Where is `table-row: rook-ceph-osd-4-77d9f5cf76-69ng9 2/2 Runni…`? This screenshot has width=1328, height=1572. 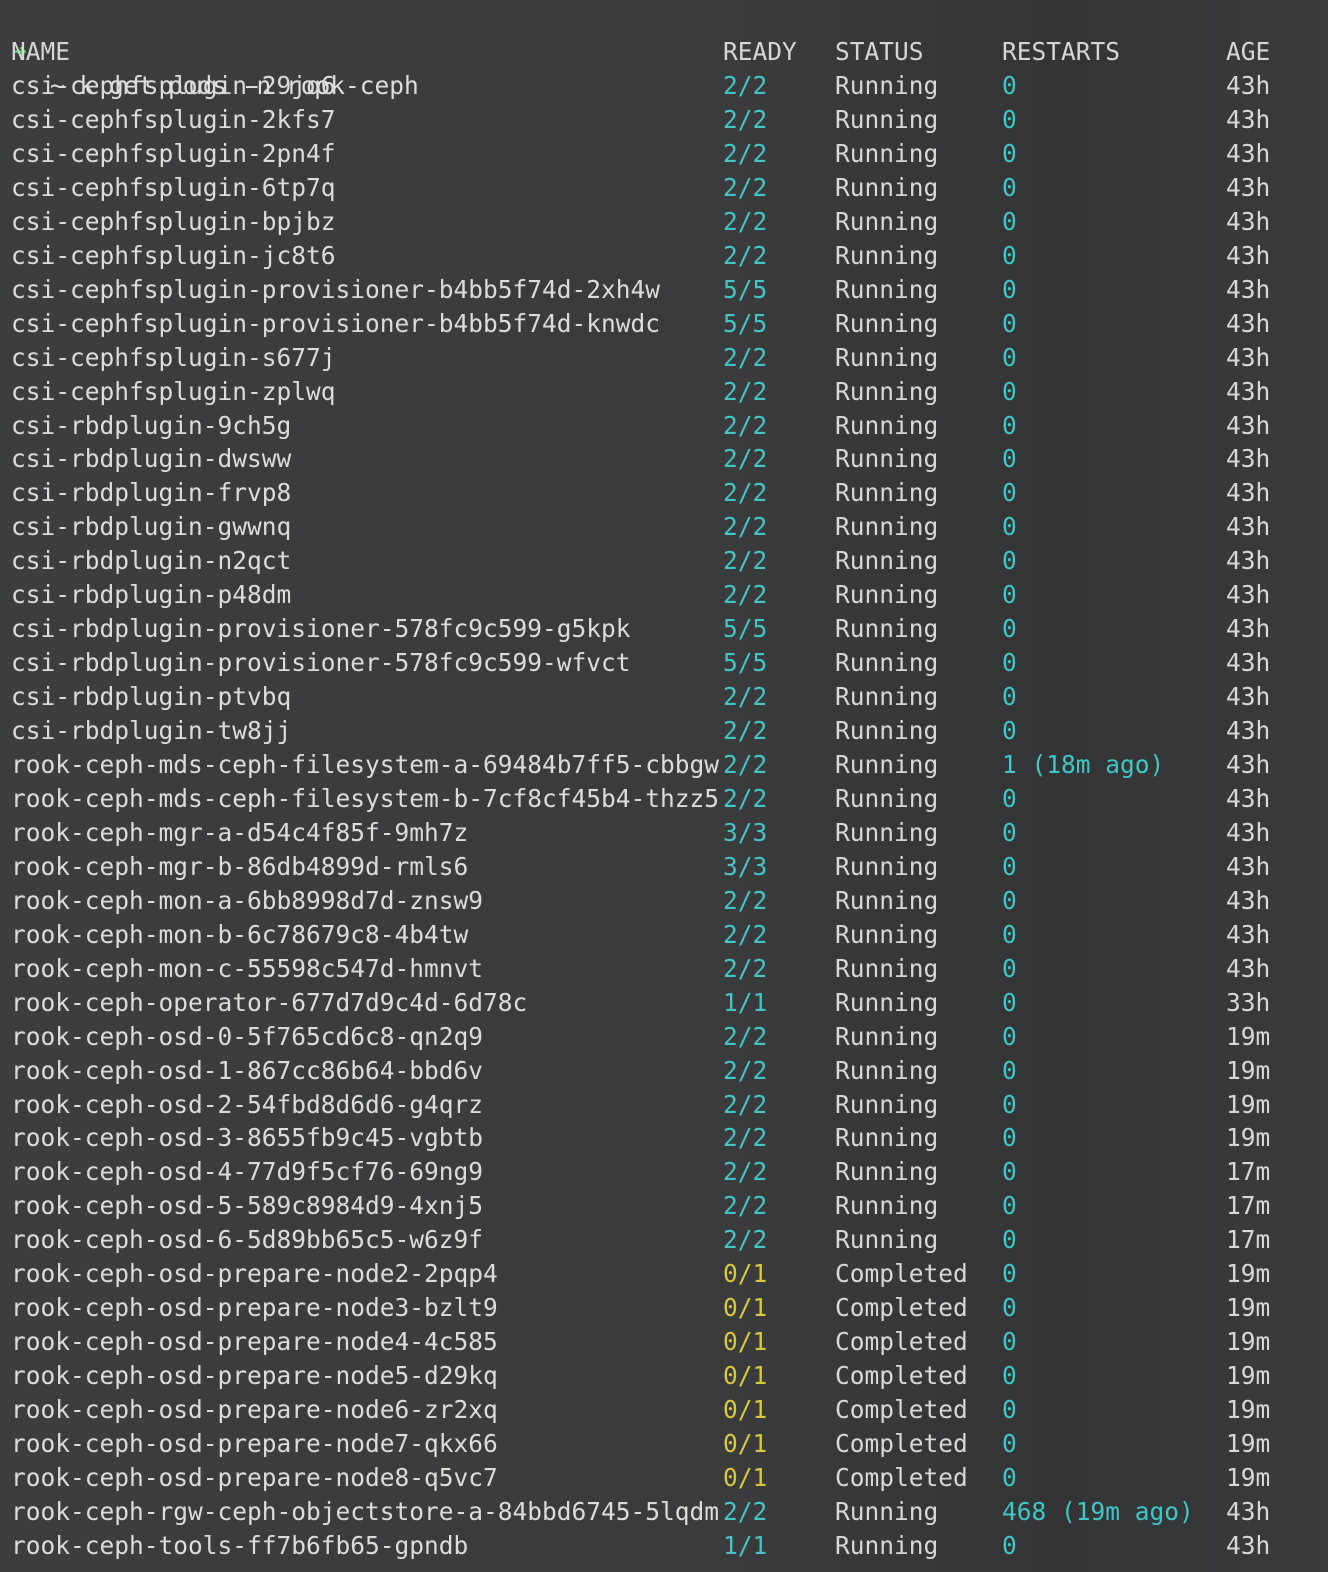 table-row: rook-ceph-osd-4-77d9f5cf76-69ng9 2/2 Runni… is located at coordinates (664, 1172).